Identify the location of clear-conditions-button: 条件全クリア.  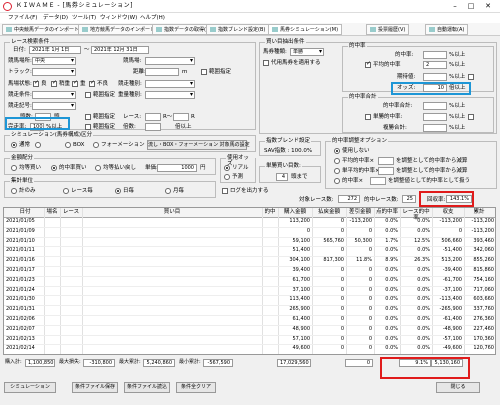
(196, 387).